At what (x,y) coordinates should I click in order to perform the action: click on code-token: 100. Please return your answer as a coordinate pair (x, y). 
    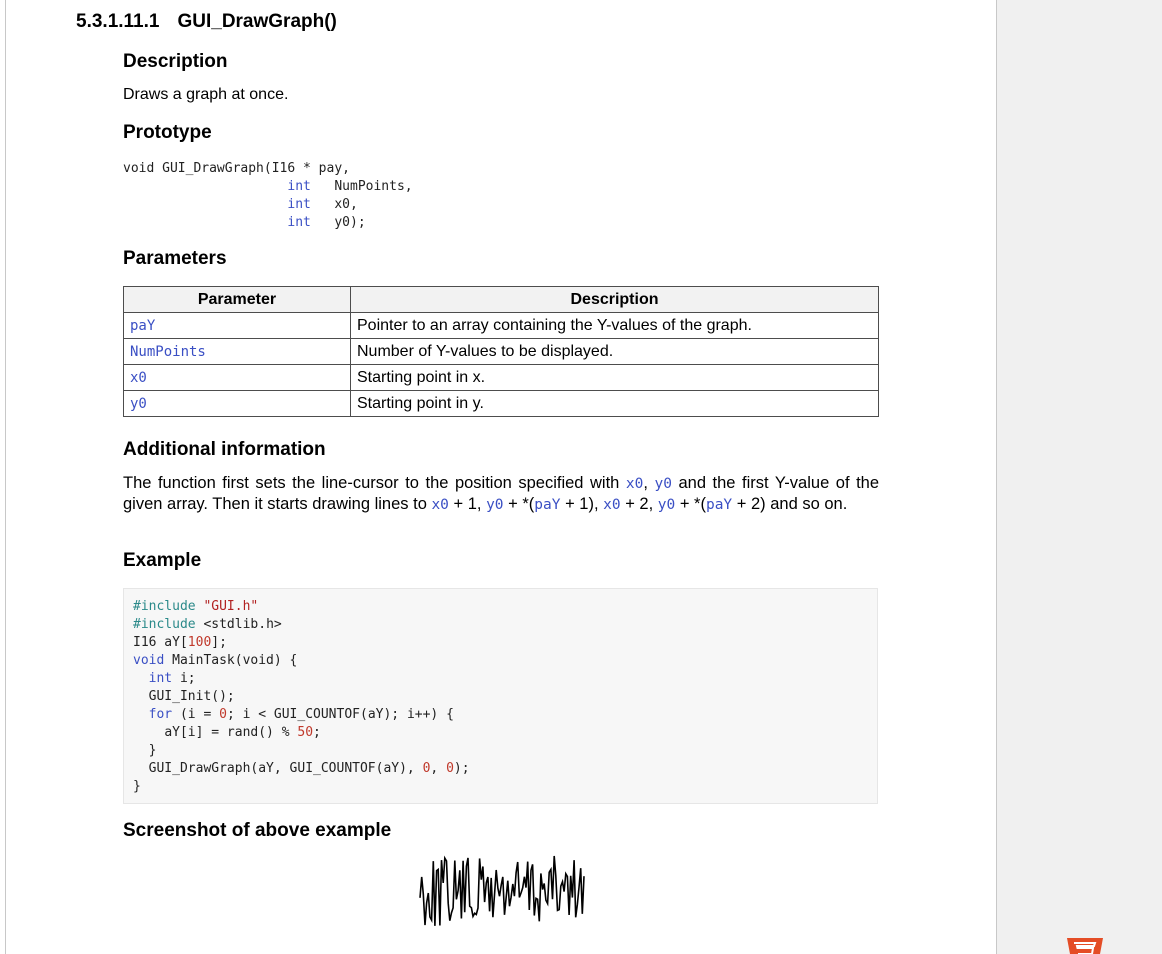
    Looking at the image, I should click on (199, 642).